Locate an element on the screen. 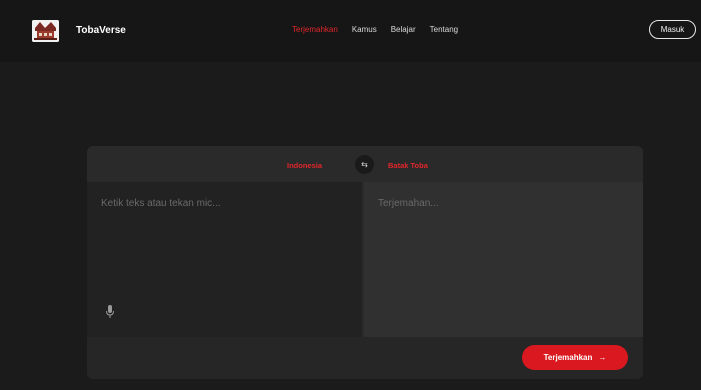  swap-language-button: ⇆ is located at coordinates (364, 164).